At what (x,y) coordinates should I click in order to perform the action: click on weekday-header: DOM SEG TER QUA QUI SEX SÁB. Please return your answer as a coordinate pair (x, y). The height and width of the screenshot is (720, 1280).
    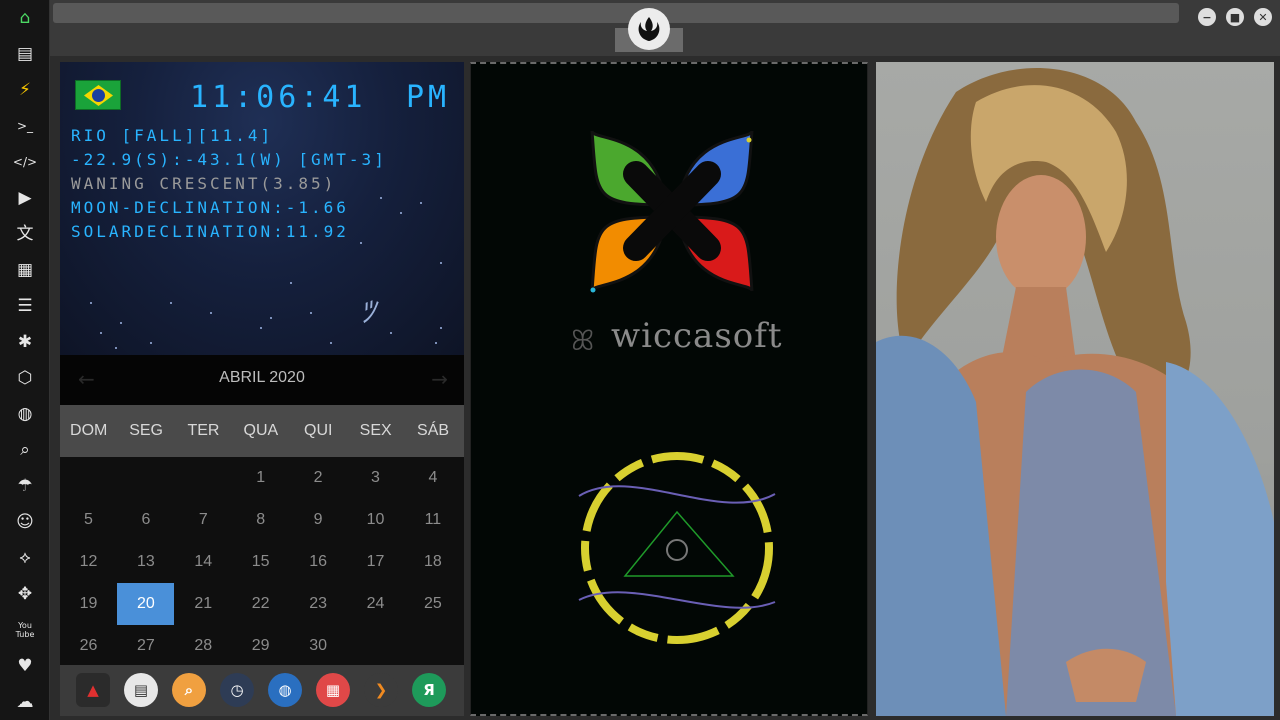
    Looking at the image, I should click on (262, 431).